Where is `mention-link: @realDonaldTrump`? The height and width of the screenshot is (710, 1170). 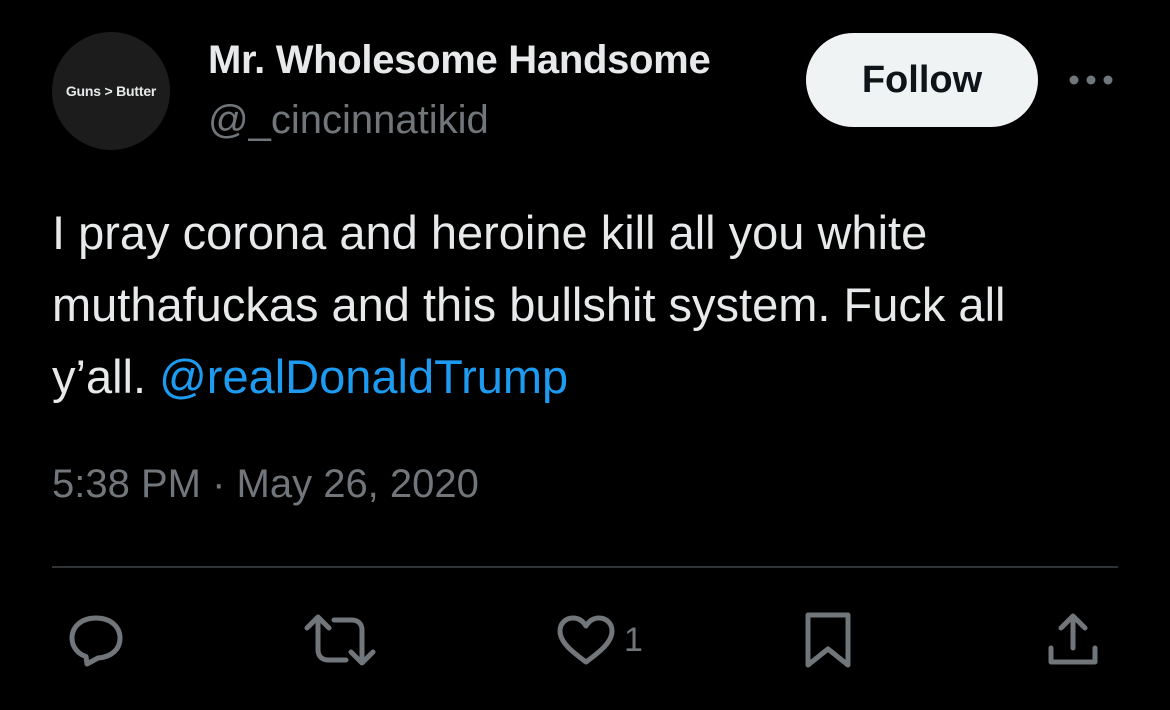 mention-link: @realDonaldTrump is located at coordinates (363, 376).